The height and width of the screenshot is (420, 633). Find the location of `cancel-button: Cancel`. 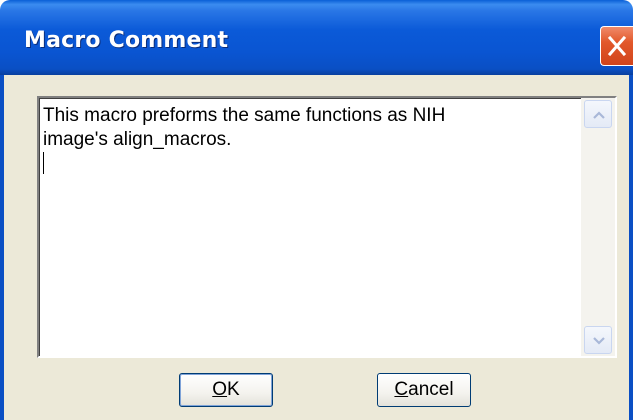

cancel-button: Cancel is located at coordinates (424, 390).